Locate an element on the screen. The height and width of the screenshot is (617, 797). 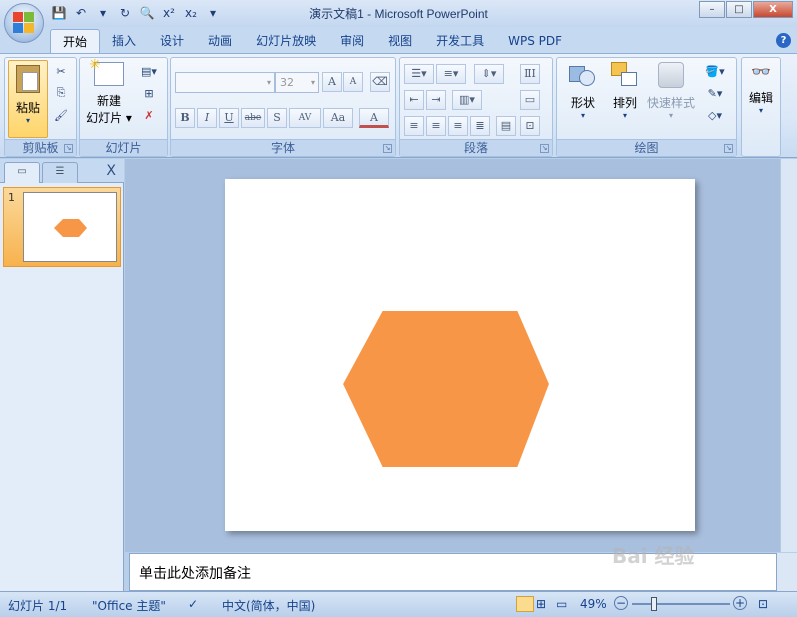
shadow-button: S is located at coordinates (277, 118).